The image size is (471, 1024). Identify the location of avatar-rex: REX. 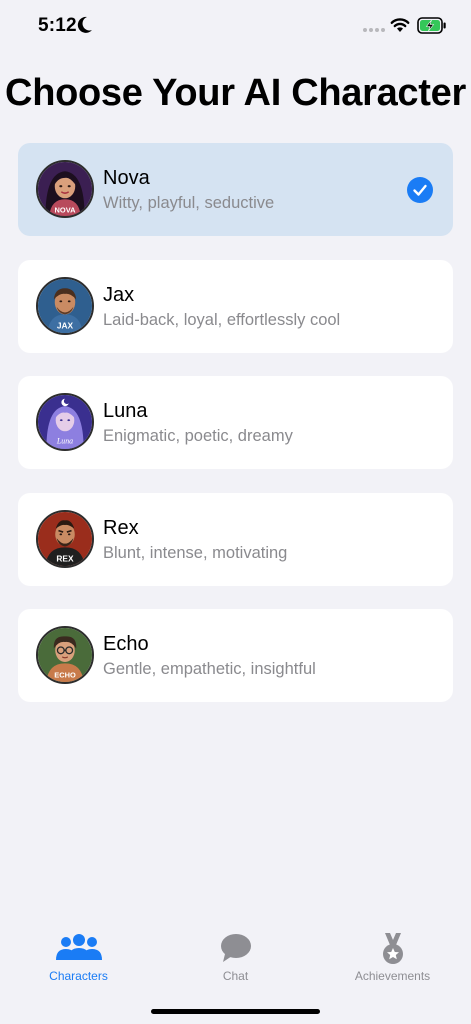
(65, 538).